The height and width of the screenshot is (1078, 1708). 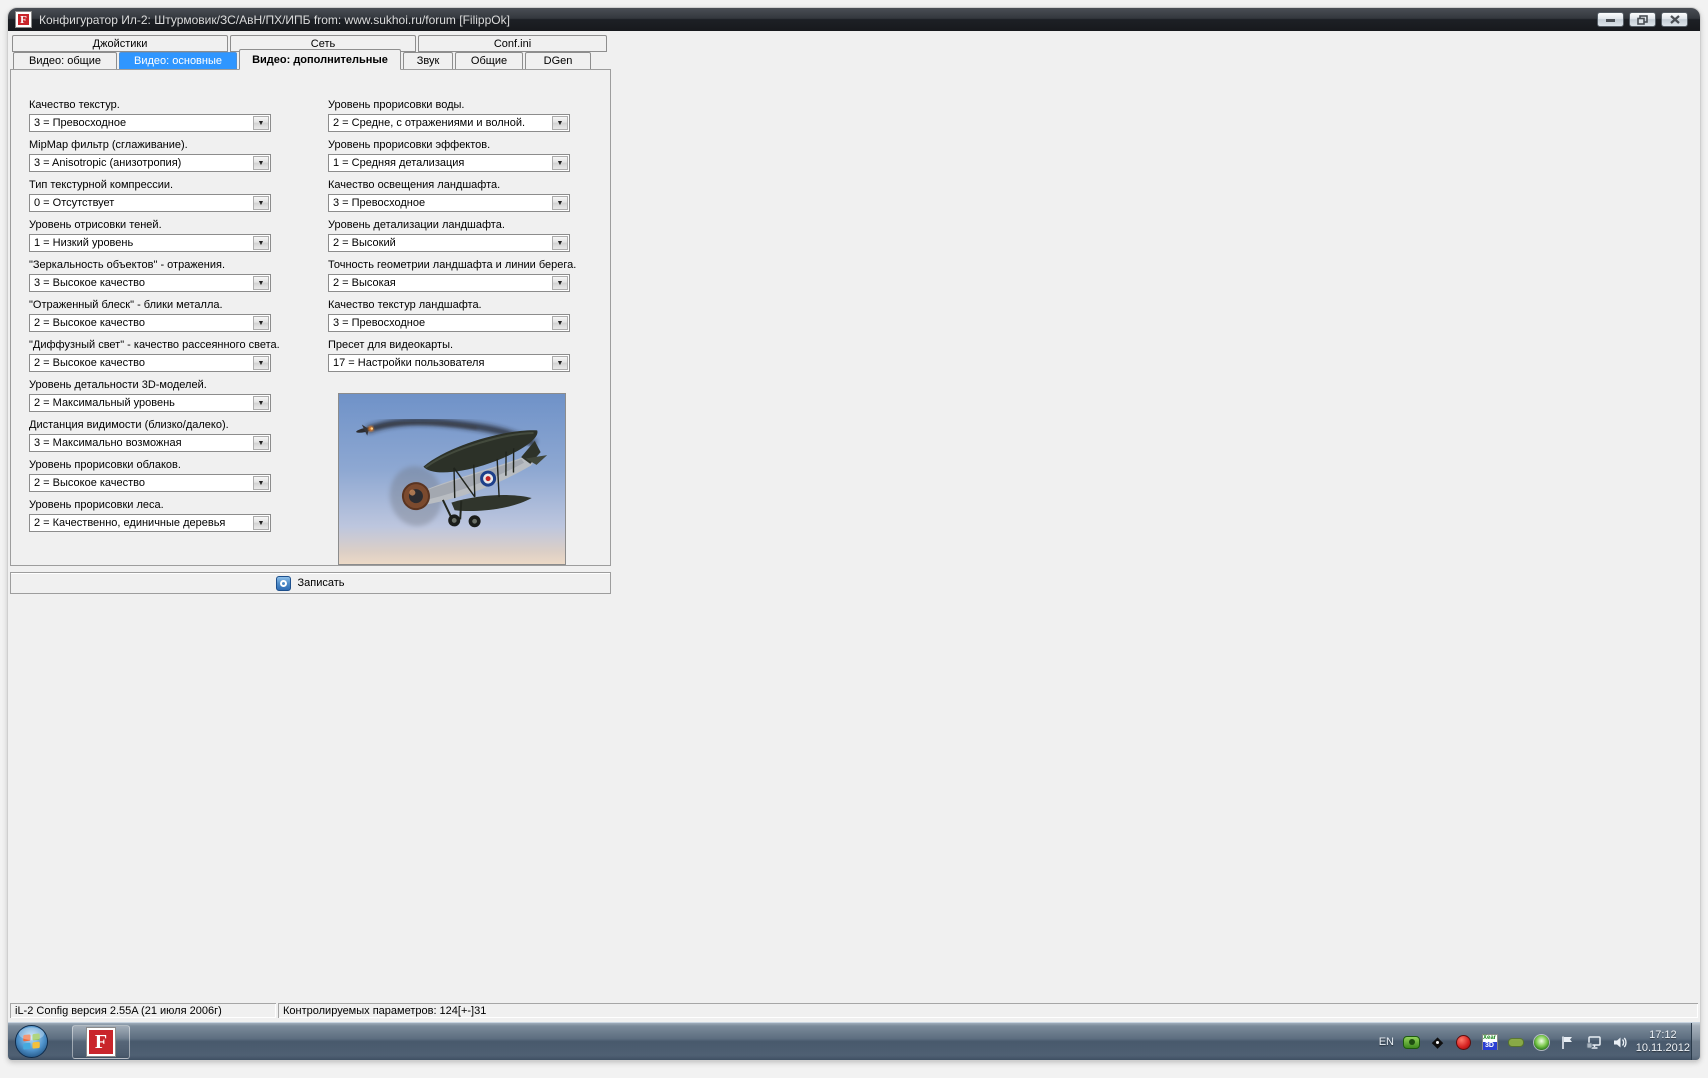 What do you see at coordinates (1674, 19) in the screenshot?
I see `close-button` at bounding box center [1674, 19].